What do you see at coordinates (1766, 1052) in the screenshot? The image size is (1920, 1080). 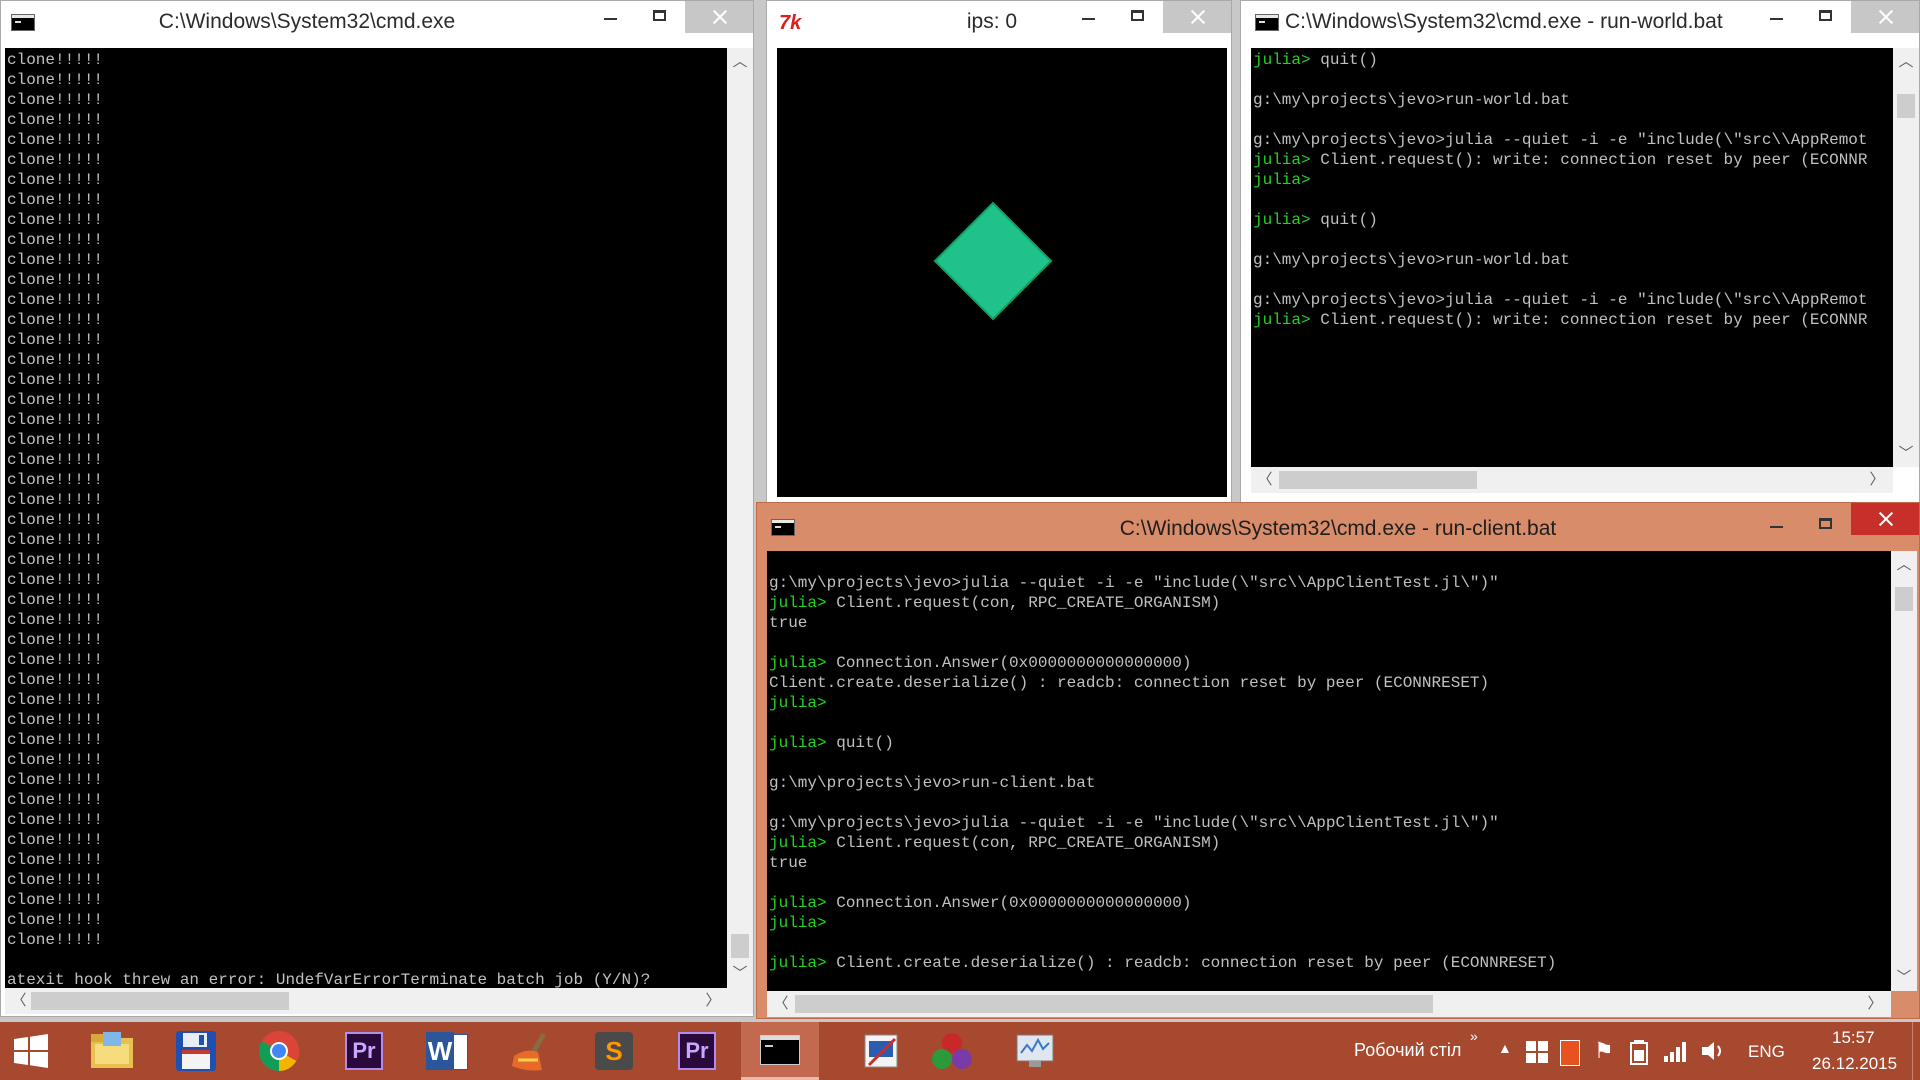 I see `language-indicator: ENG` at bounding box center [1766, 1052].